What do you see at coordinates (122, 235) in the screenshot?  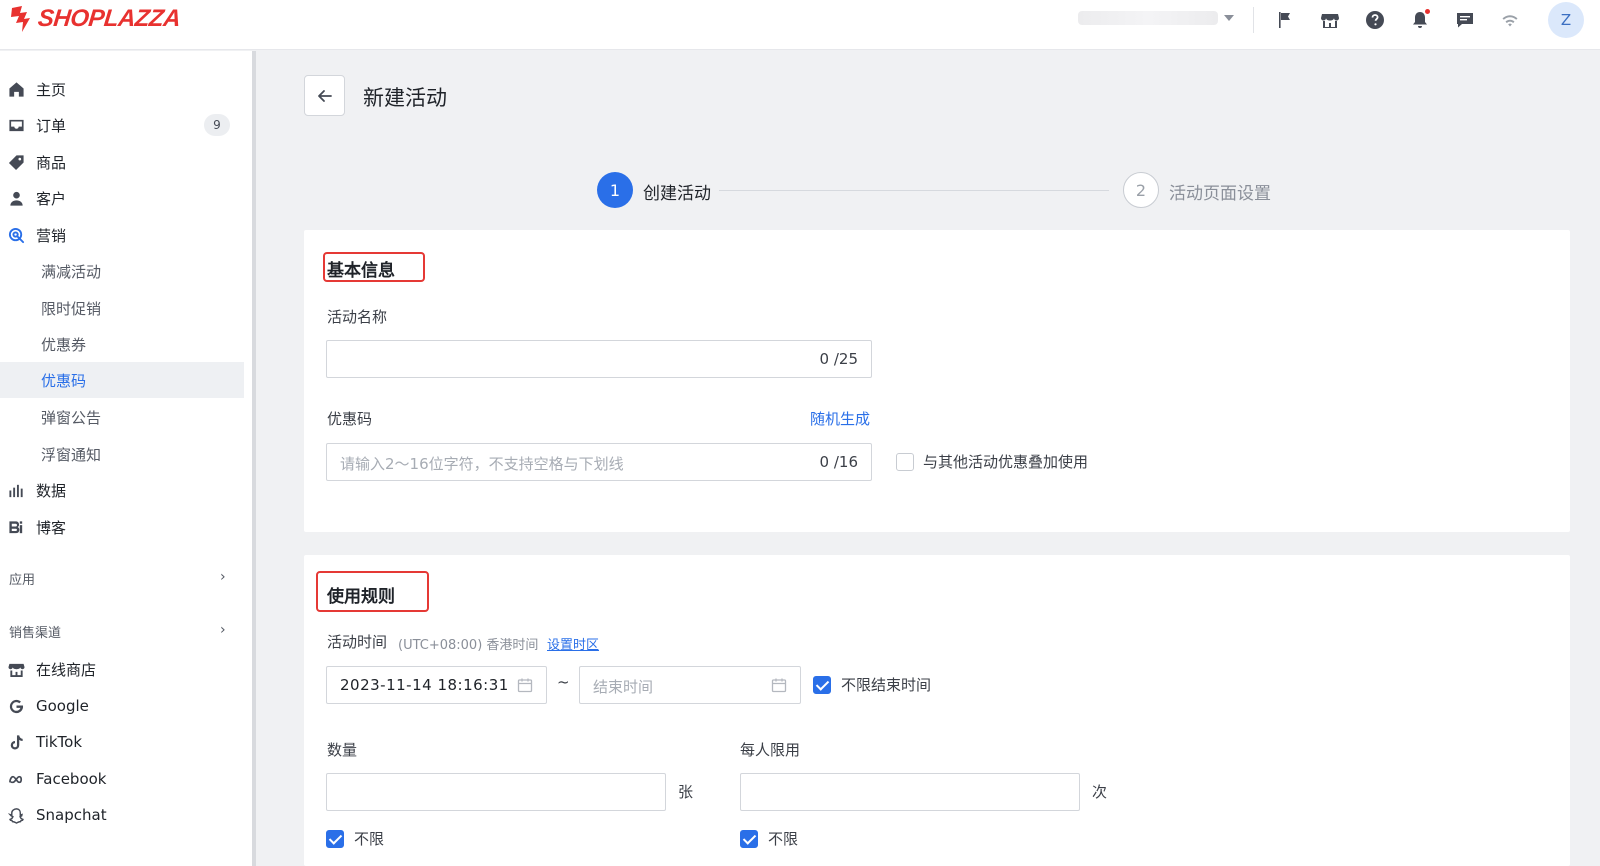 I see `sidebar-item-marketing: 营销` at bounding box center [122, 235].